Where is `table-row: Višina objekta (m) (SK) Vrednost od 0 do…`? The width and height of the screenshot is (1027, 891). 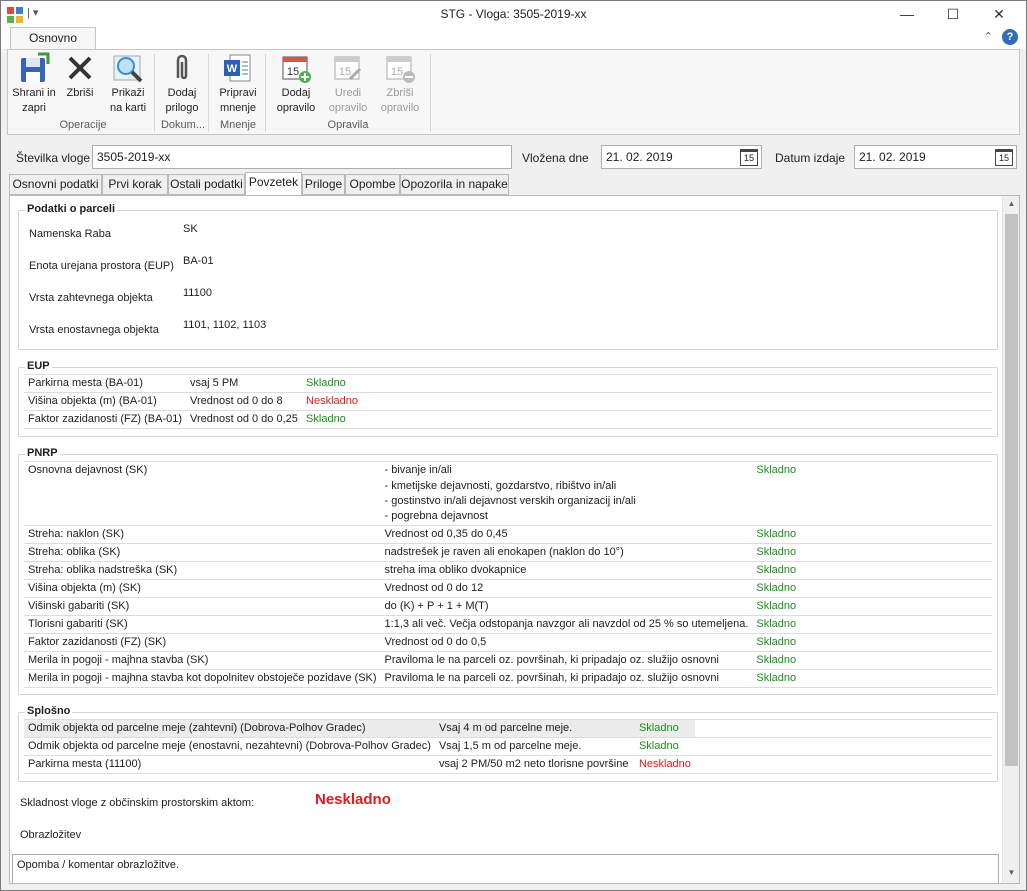
table-row: Višina objekta (m) (SK) Vrednost od 0 do… is located at coordinates (508, 588).